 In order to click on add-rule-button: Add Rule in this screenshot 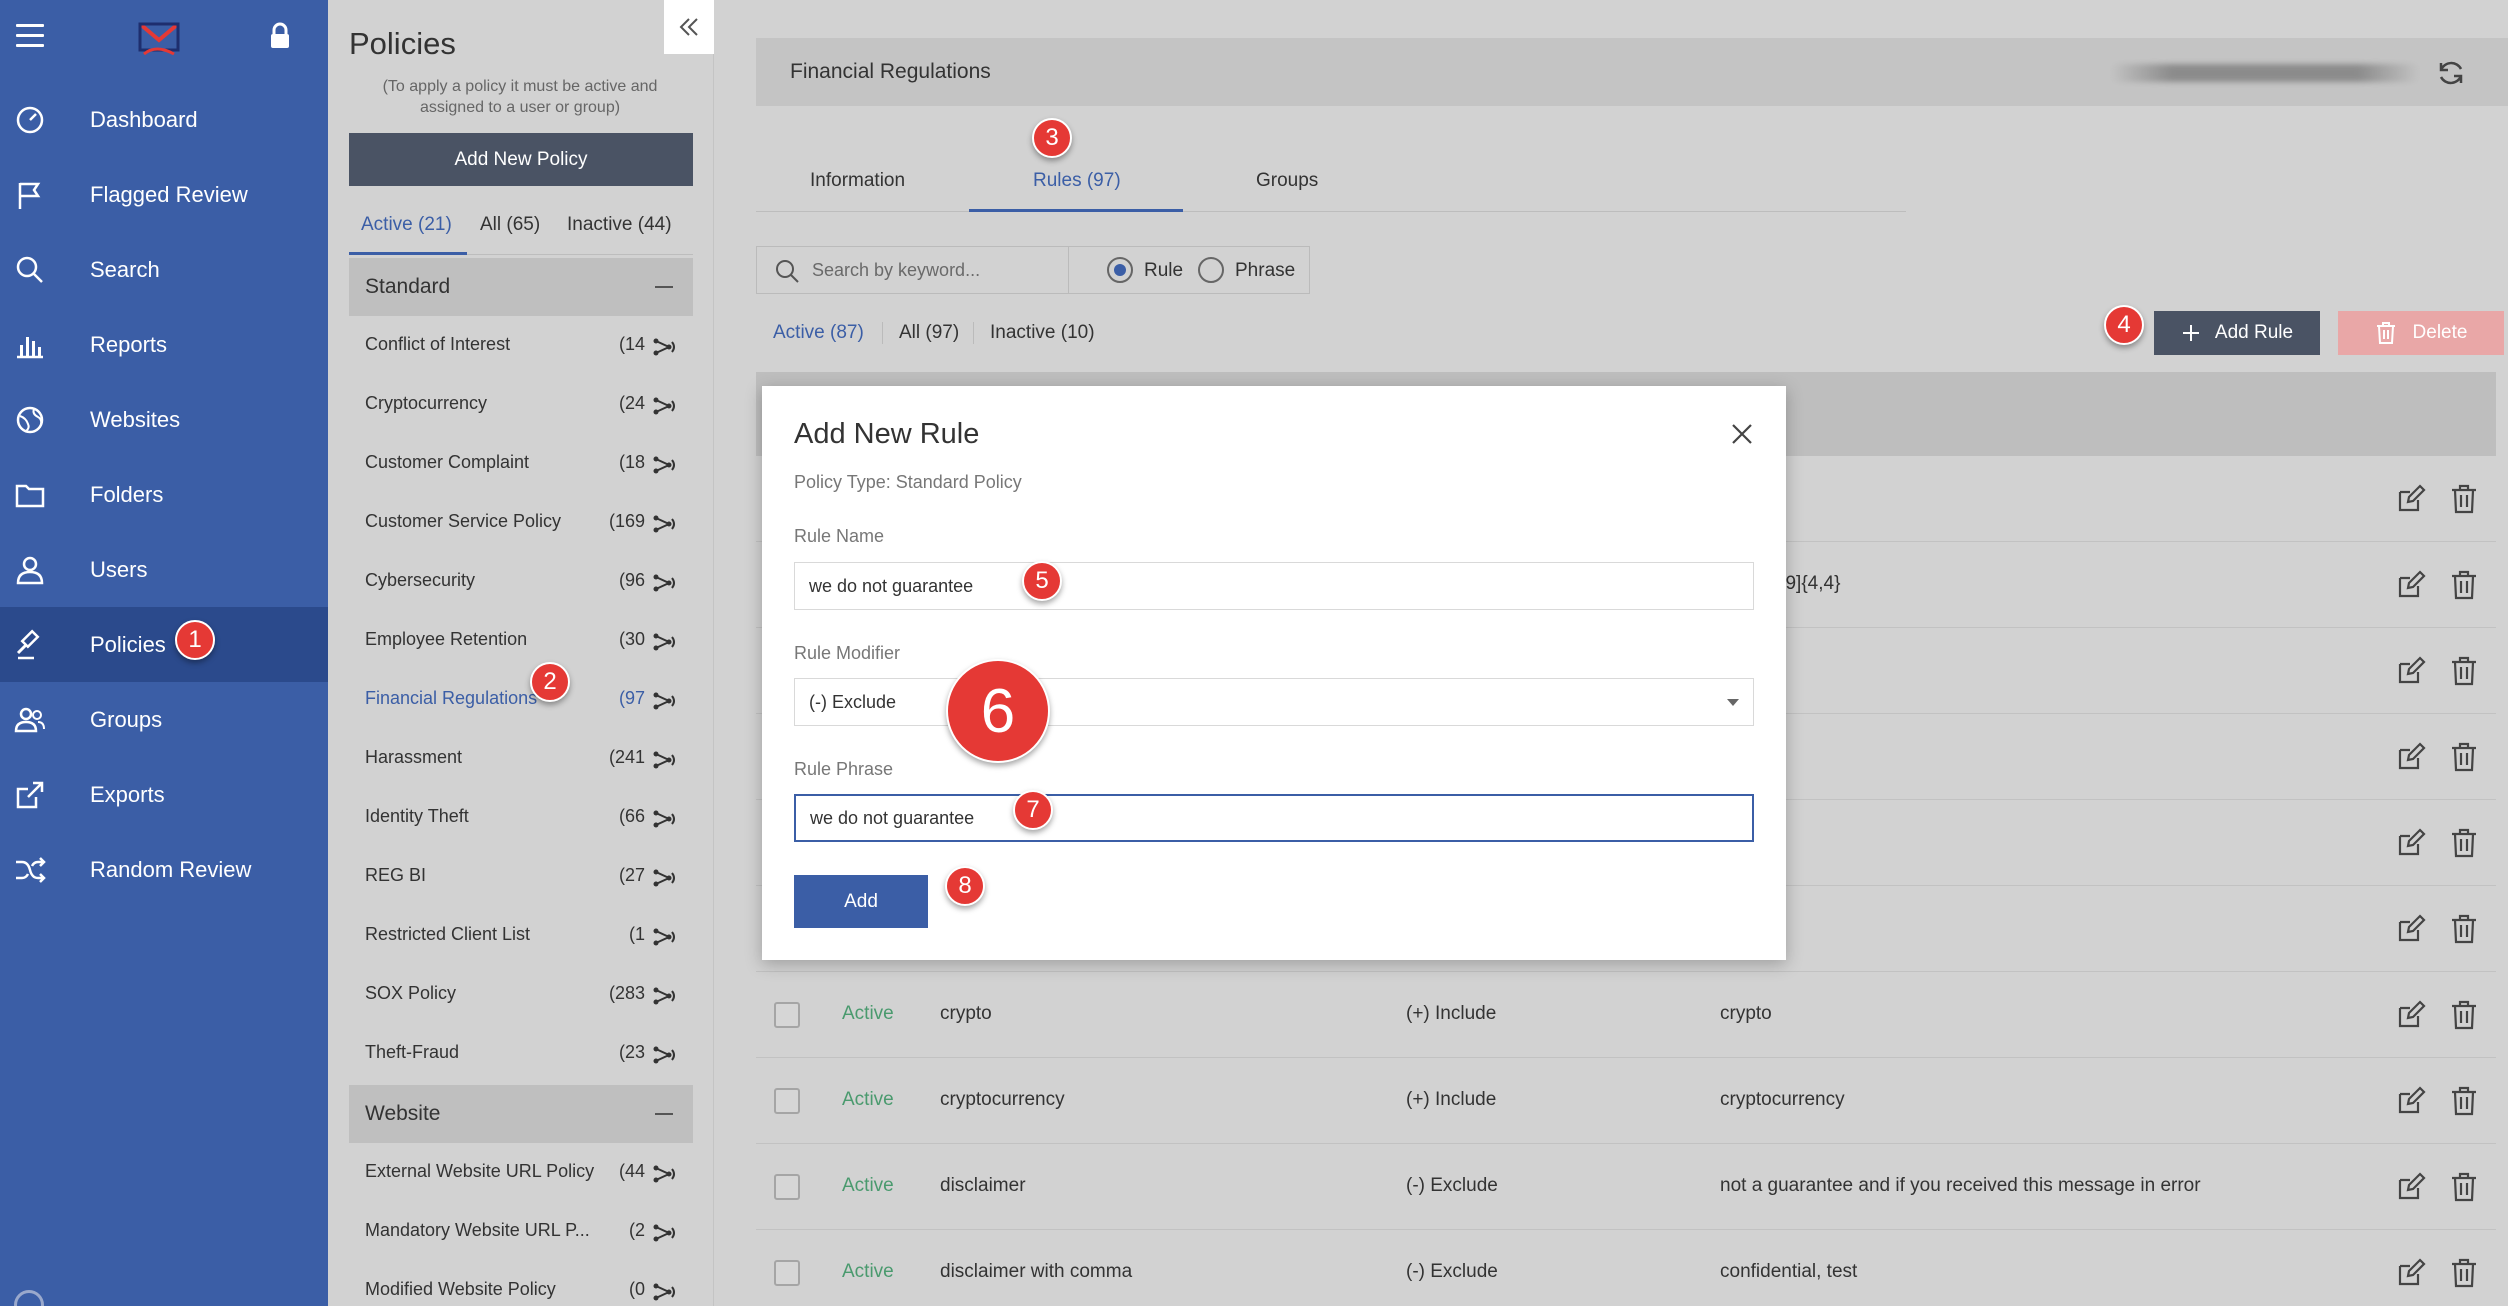, I will do `click(2237, 333)`.